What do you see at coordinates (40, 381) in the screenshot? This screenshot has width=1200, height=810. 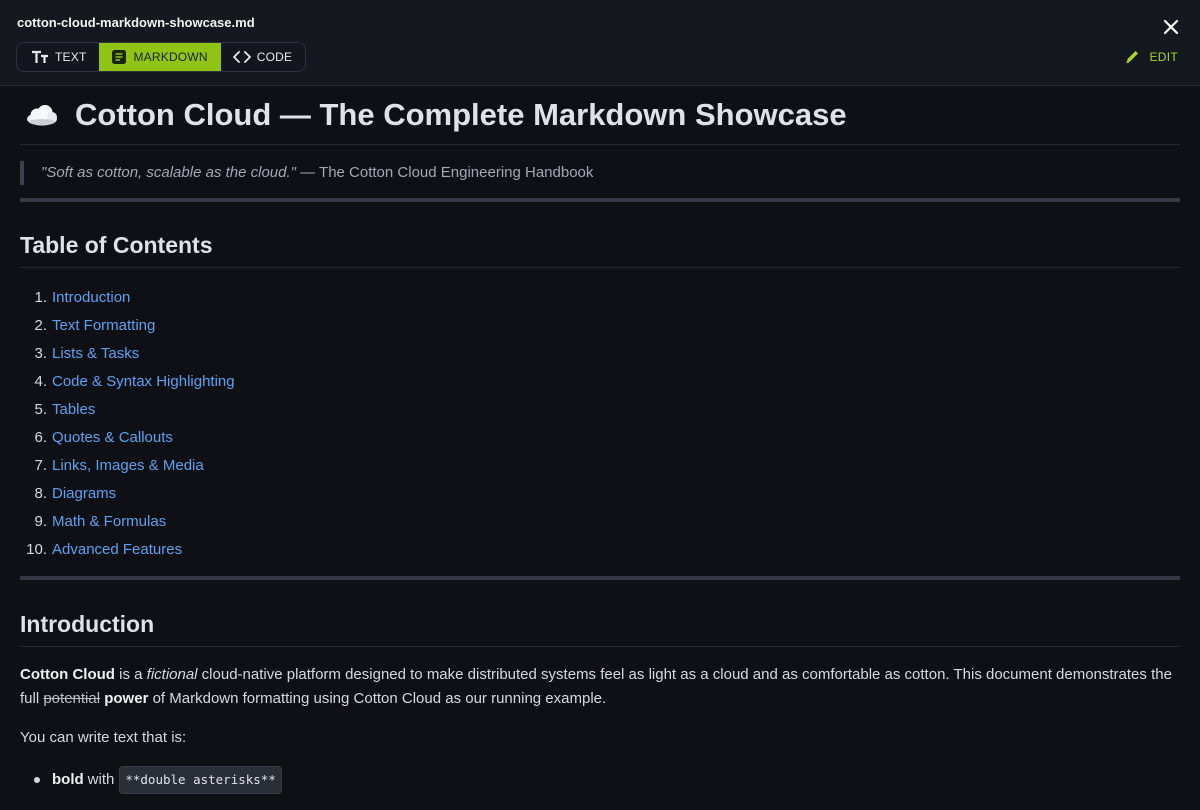 I see `toc-number: 4.` at bounding box center [40, 381].